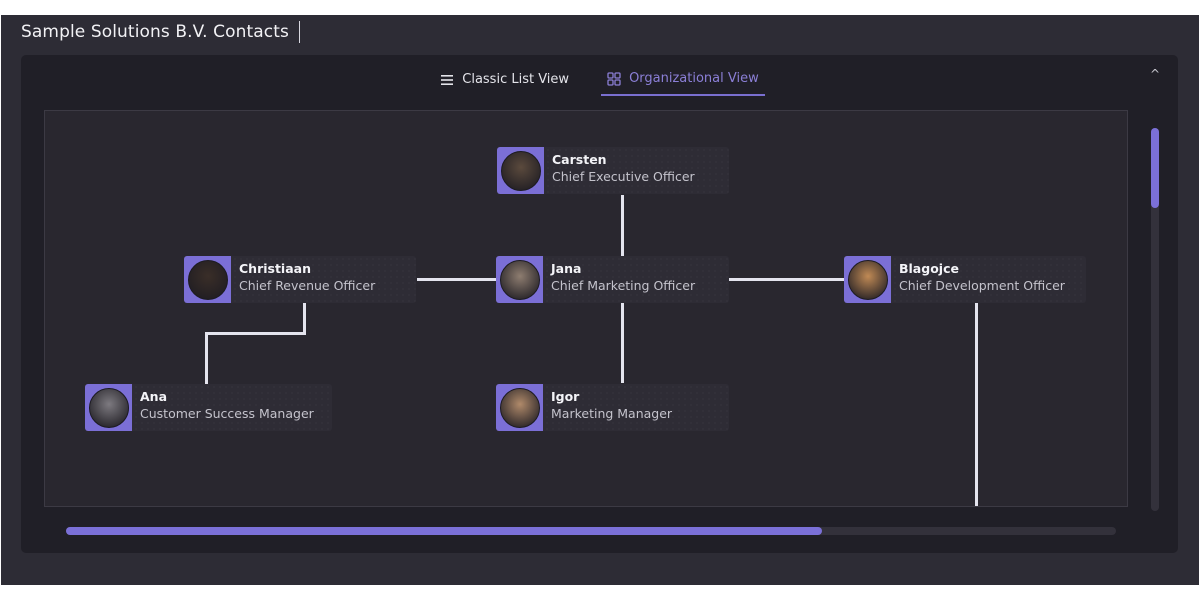  Describe the element at coordinates (976, 404) in the screenshot. I see `connector-blagojce-down` at that location.